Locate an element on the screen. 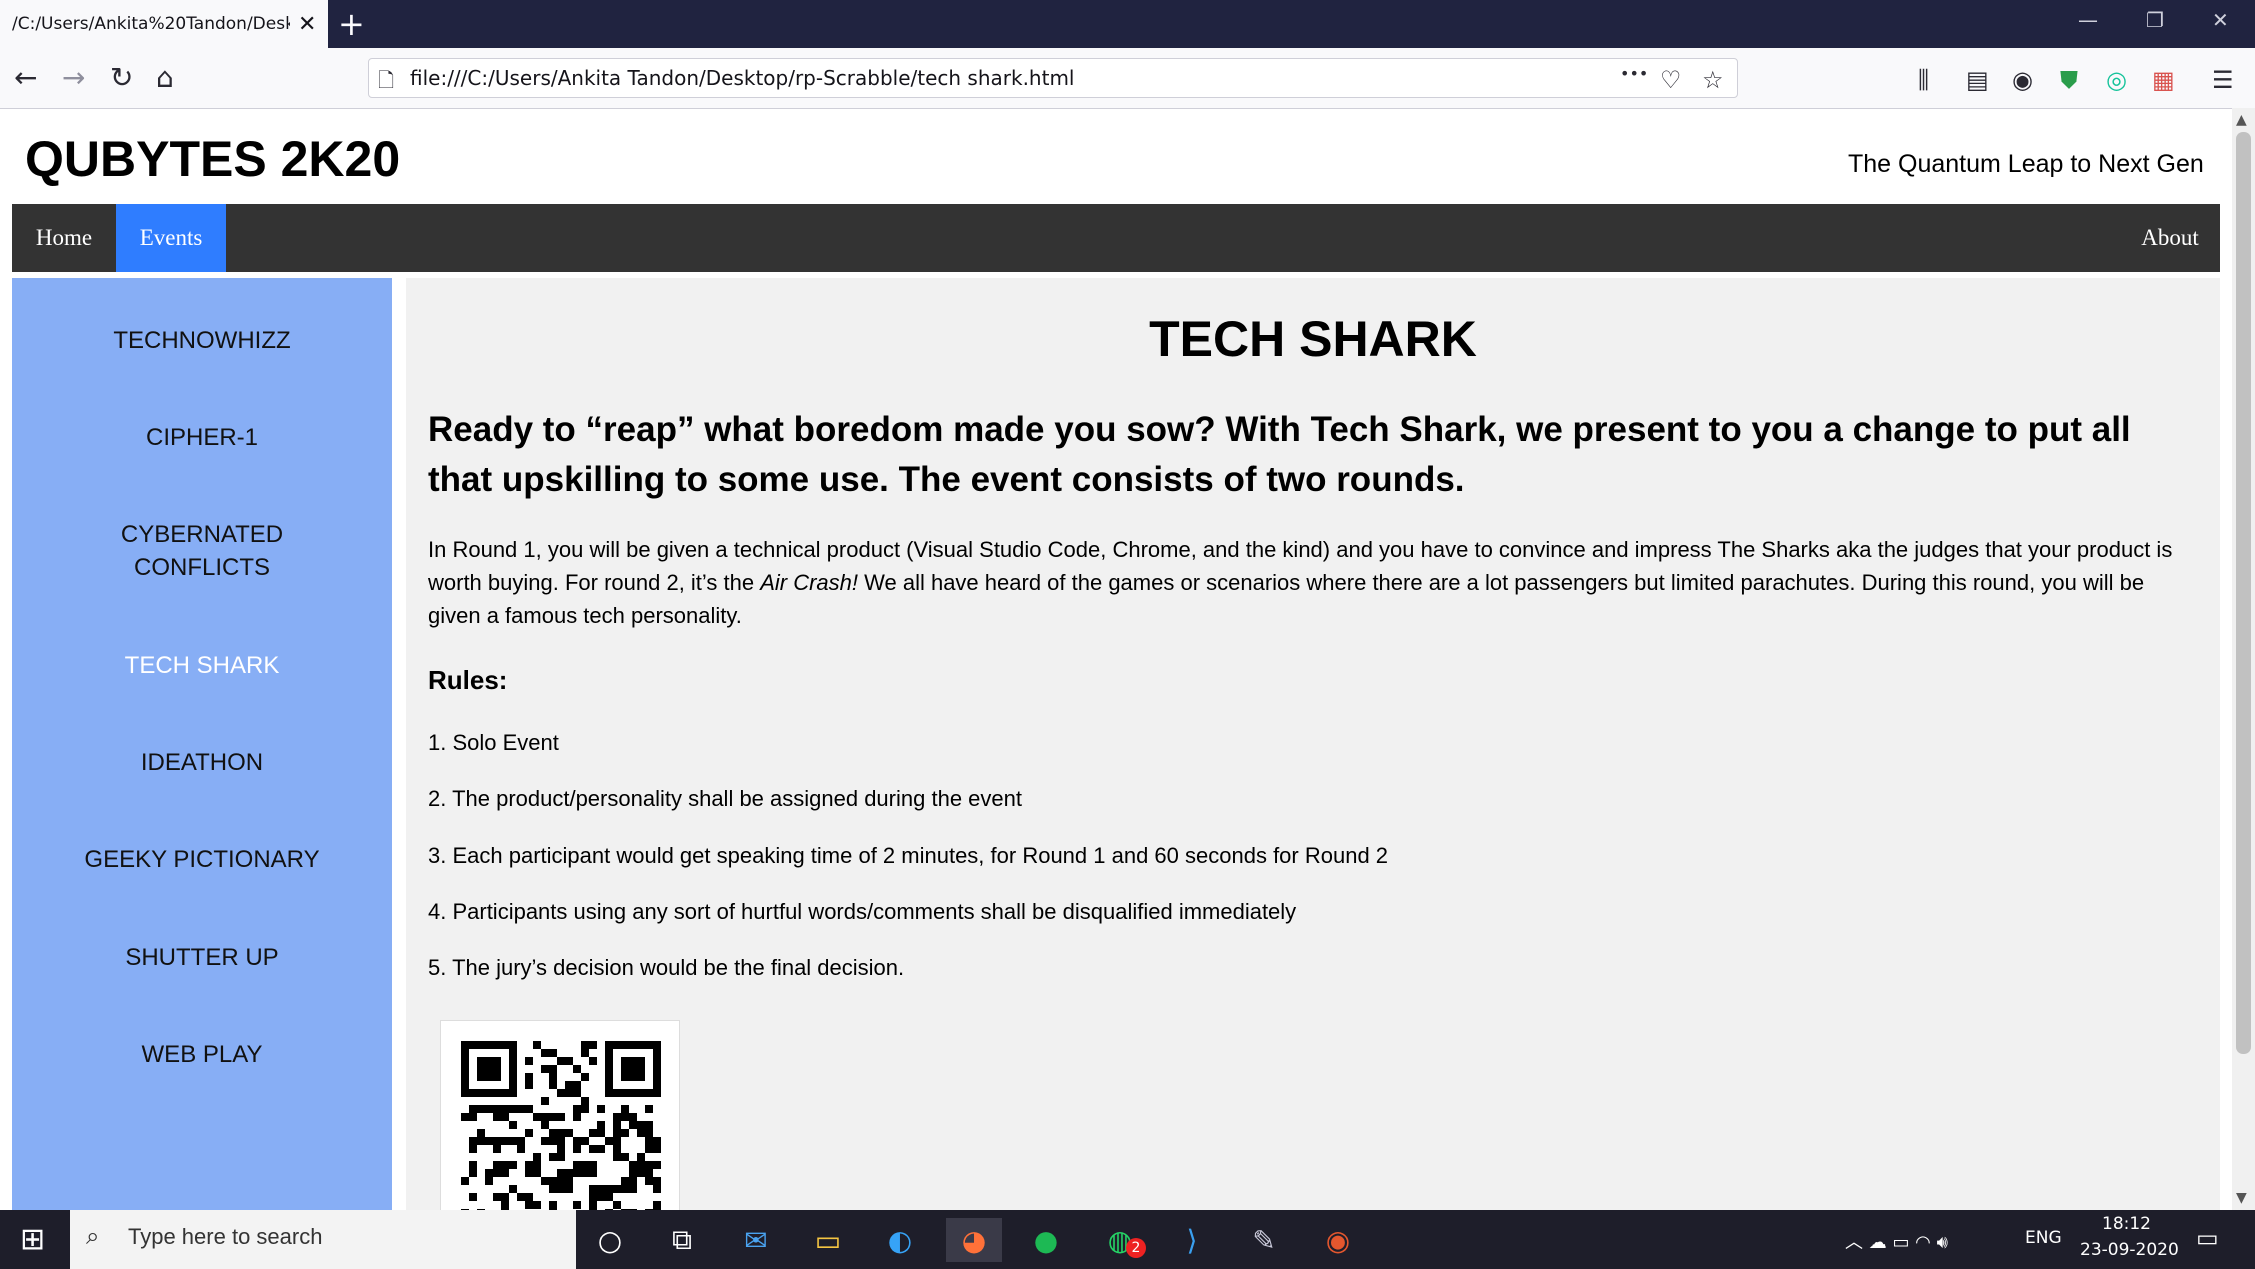 This screenshot has height=1269, width=2255. sidebar-item-geeky-pictionary: GEEKY PICTIONARY is located at coordinates (202, 859).